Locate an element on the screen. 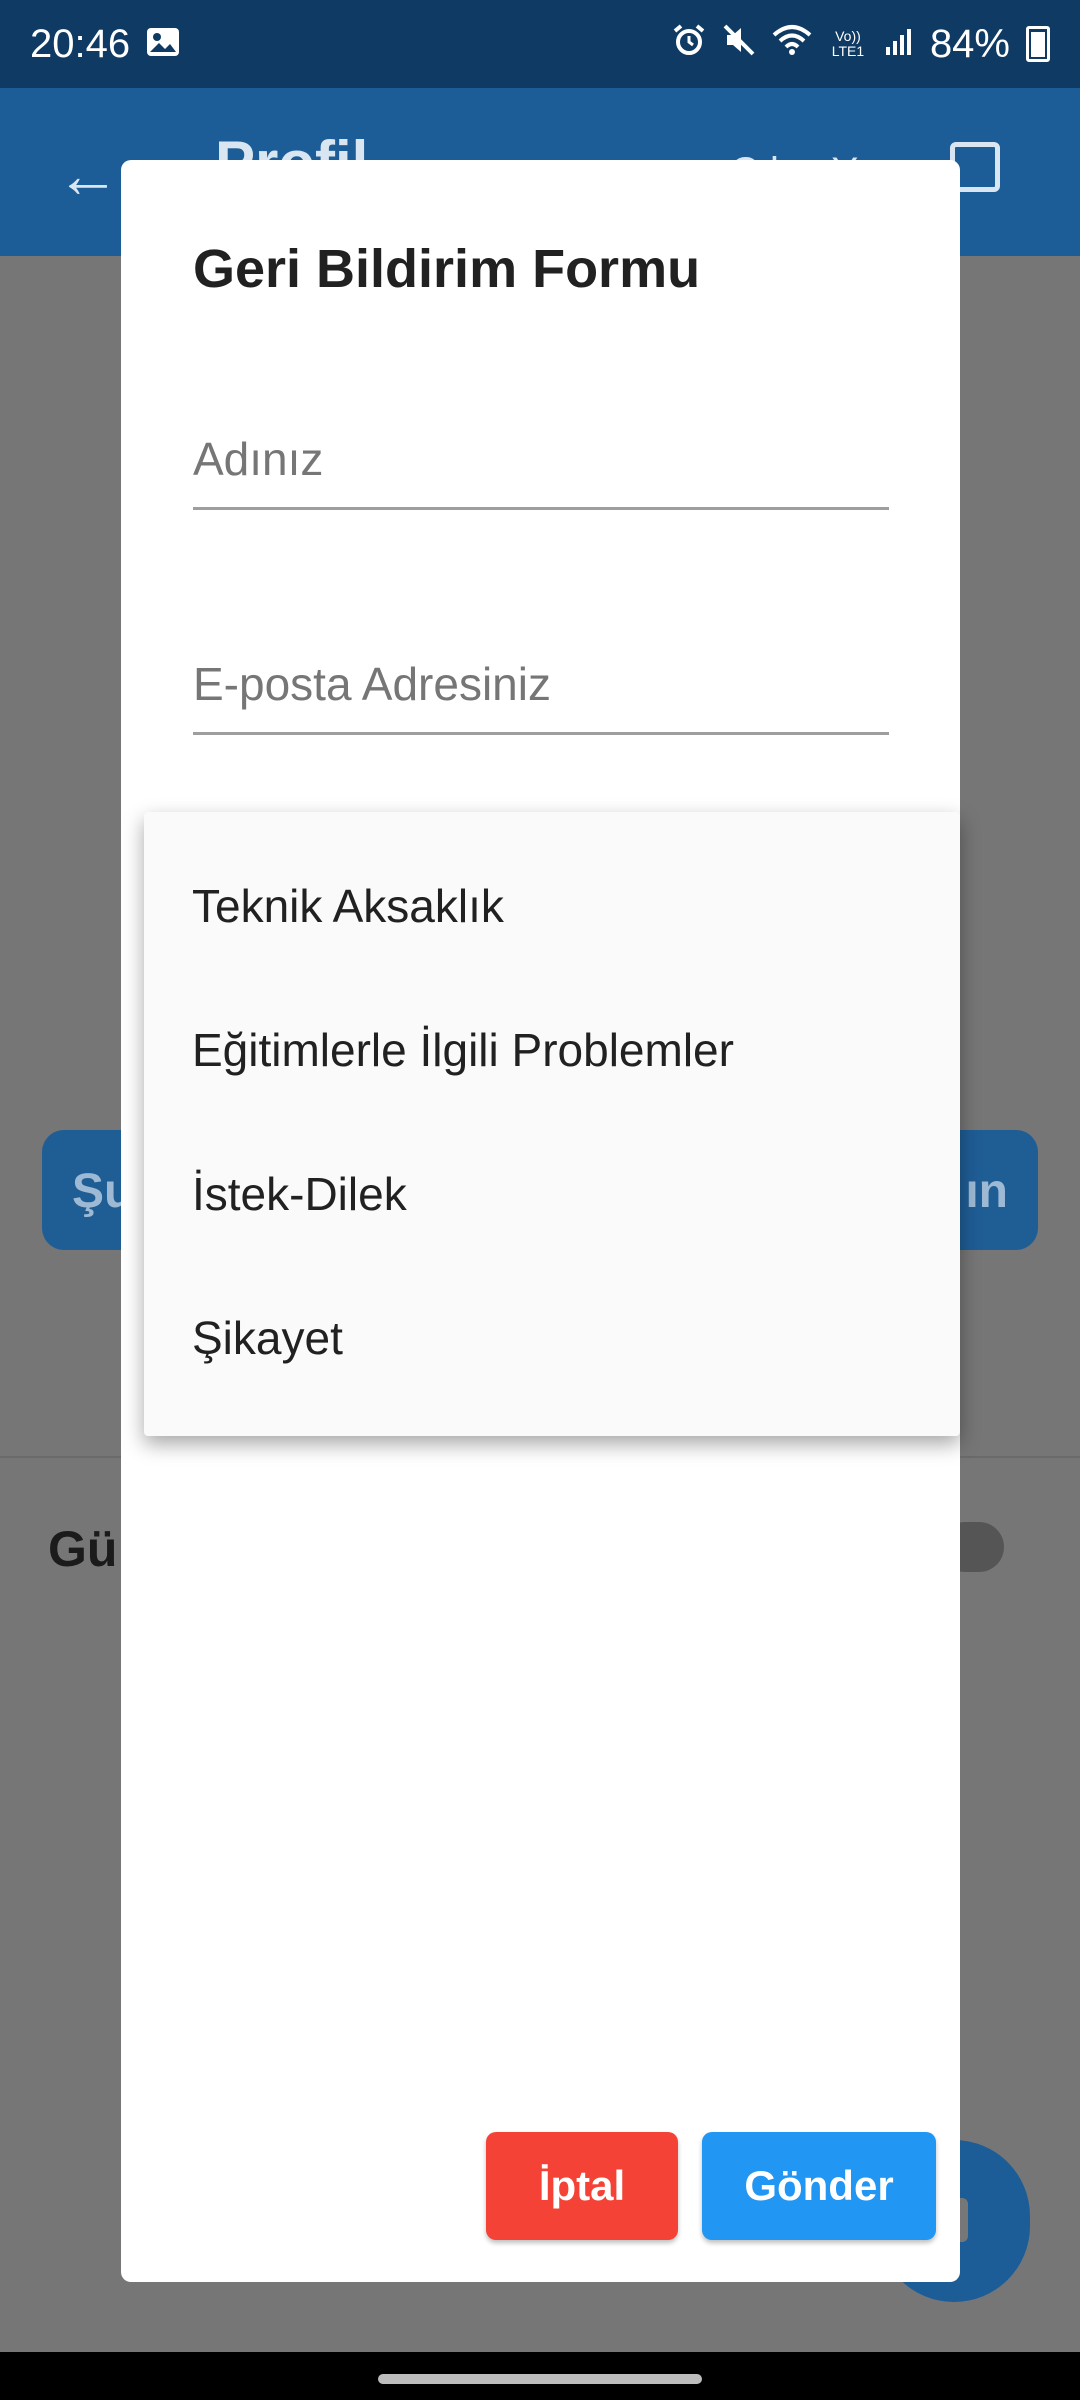  volte-icon: Vo)) LTE1 is located at coordinates (848, 43).